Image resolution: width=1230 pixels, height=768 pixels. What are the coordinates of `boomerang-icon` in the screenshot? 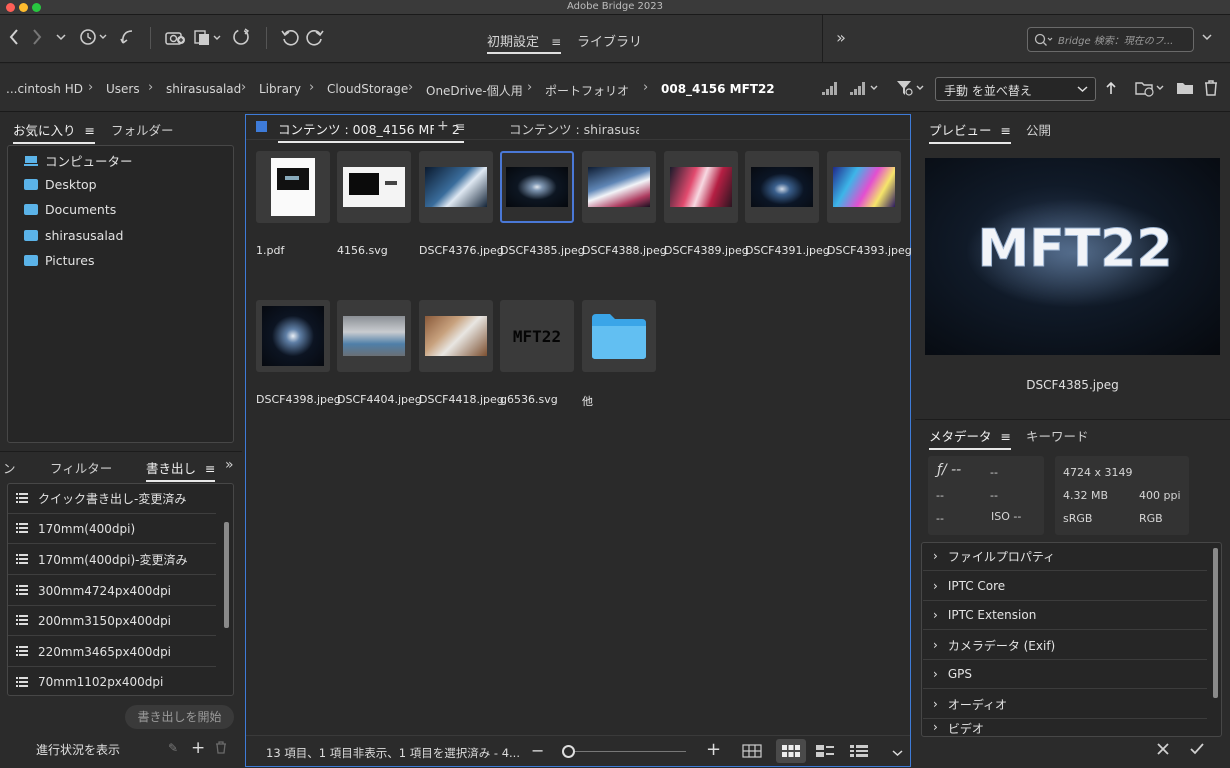 It's located at (127, 37).